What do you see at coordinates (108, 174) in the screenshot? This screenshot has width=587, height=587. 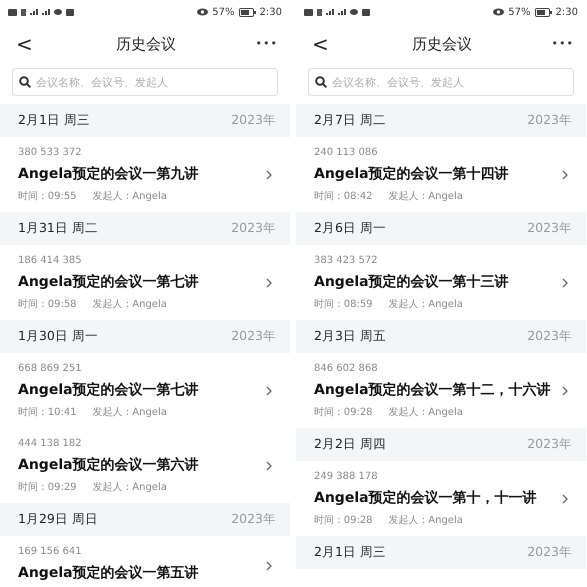 I see `meeting-title: Angela预定的会议一第九讲` at bounding box center [108, 174].